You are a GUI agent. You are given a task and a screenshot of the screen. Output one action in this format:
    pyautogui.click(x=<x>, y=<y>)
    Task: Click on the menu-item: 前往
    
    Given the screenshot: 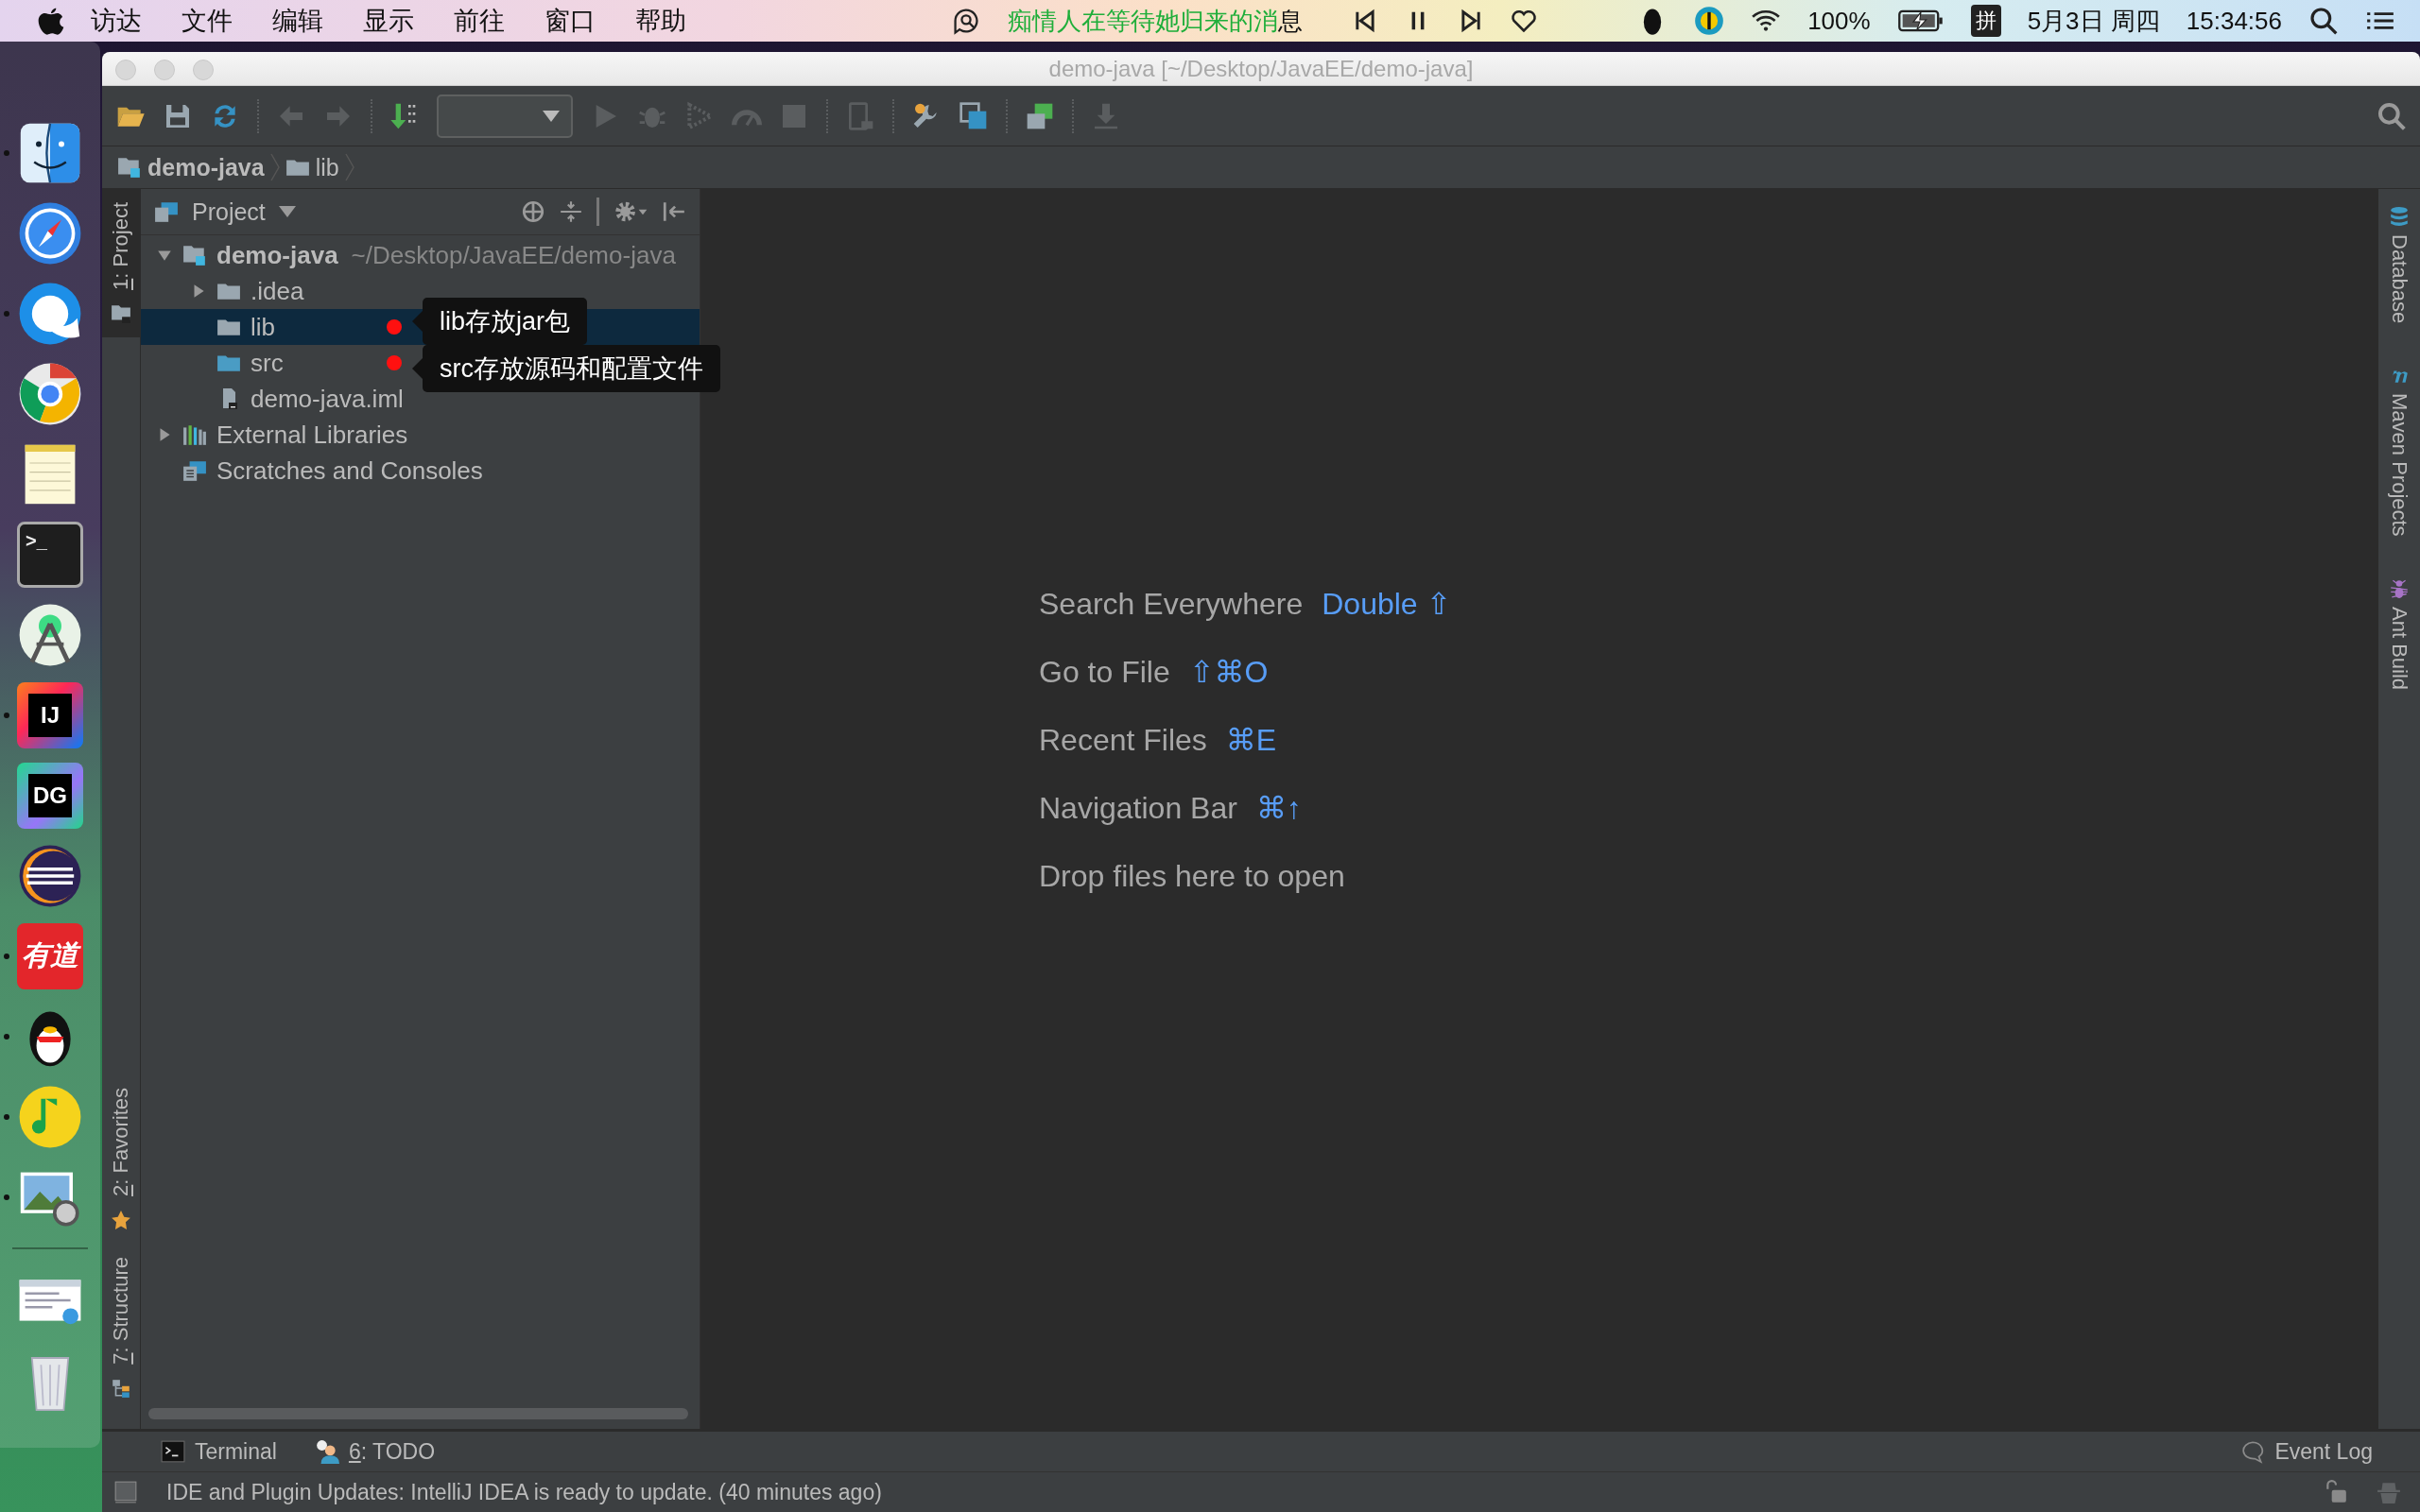 What is the action you would take?
    pyautogui.click(x=479, y=21)
    